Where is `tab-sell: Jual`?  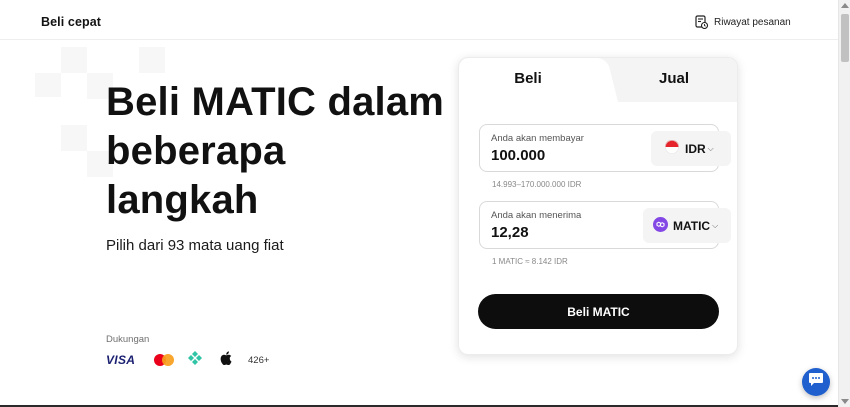 tab-sell: Jual is located at coordinates (673, 80).